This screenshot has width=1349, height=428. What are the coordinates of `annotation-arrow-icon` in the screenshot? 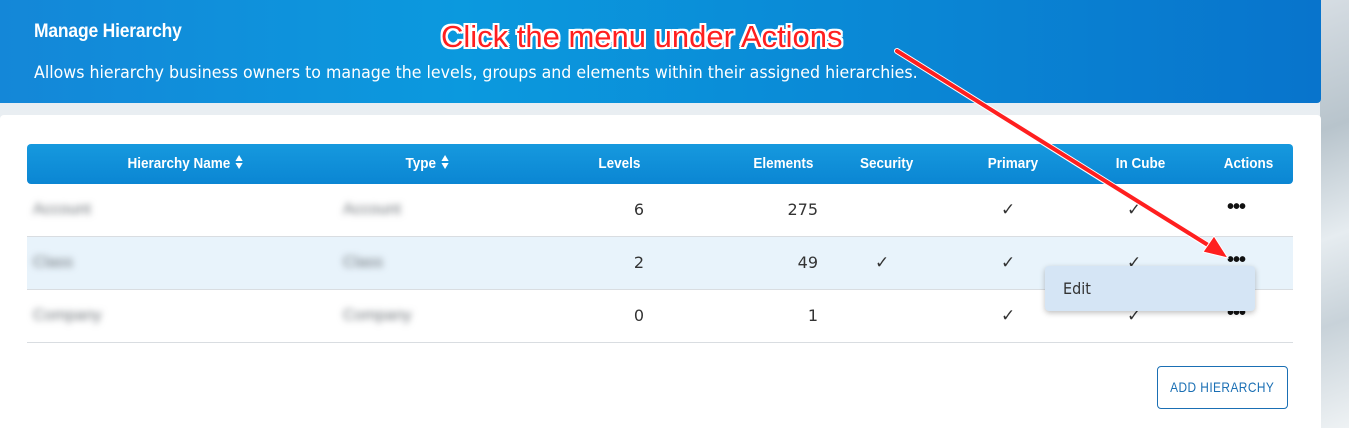 It's located at (1062, 153).